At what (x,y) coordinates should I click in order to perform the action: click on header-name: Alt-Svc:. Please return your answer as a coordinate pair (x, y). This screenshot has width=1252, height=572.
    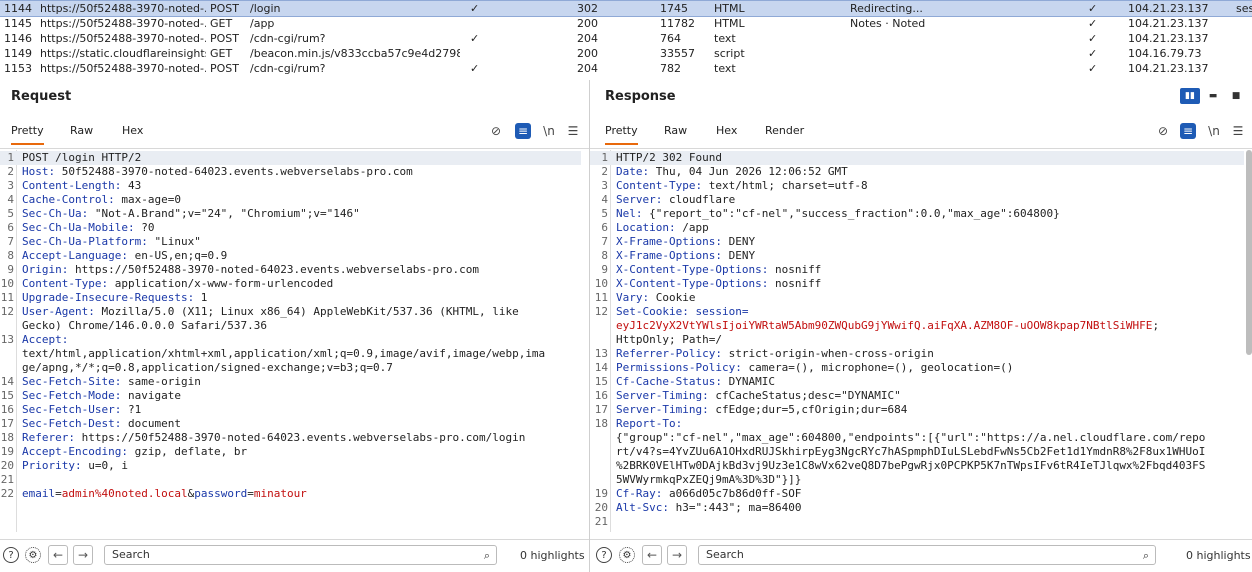
    Looking at the image, I should click on (642, 507).